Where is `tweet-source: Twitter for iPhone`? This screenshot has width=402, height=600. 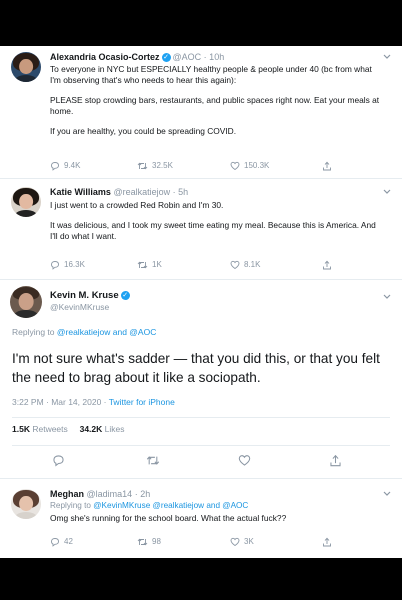
tweet-source: Twitter for iPhone is located at coordinates (142, 402).